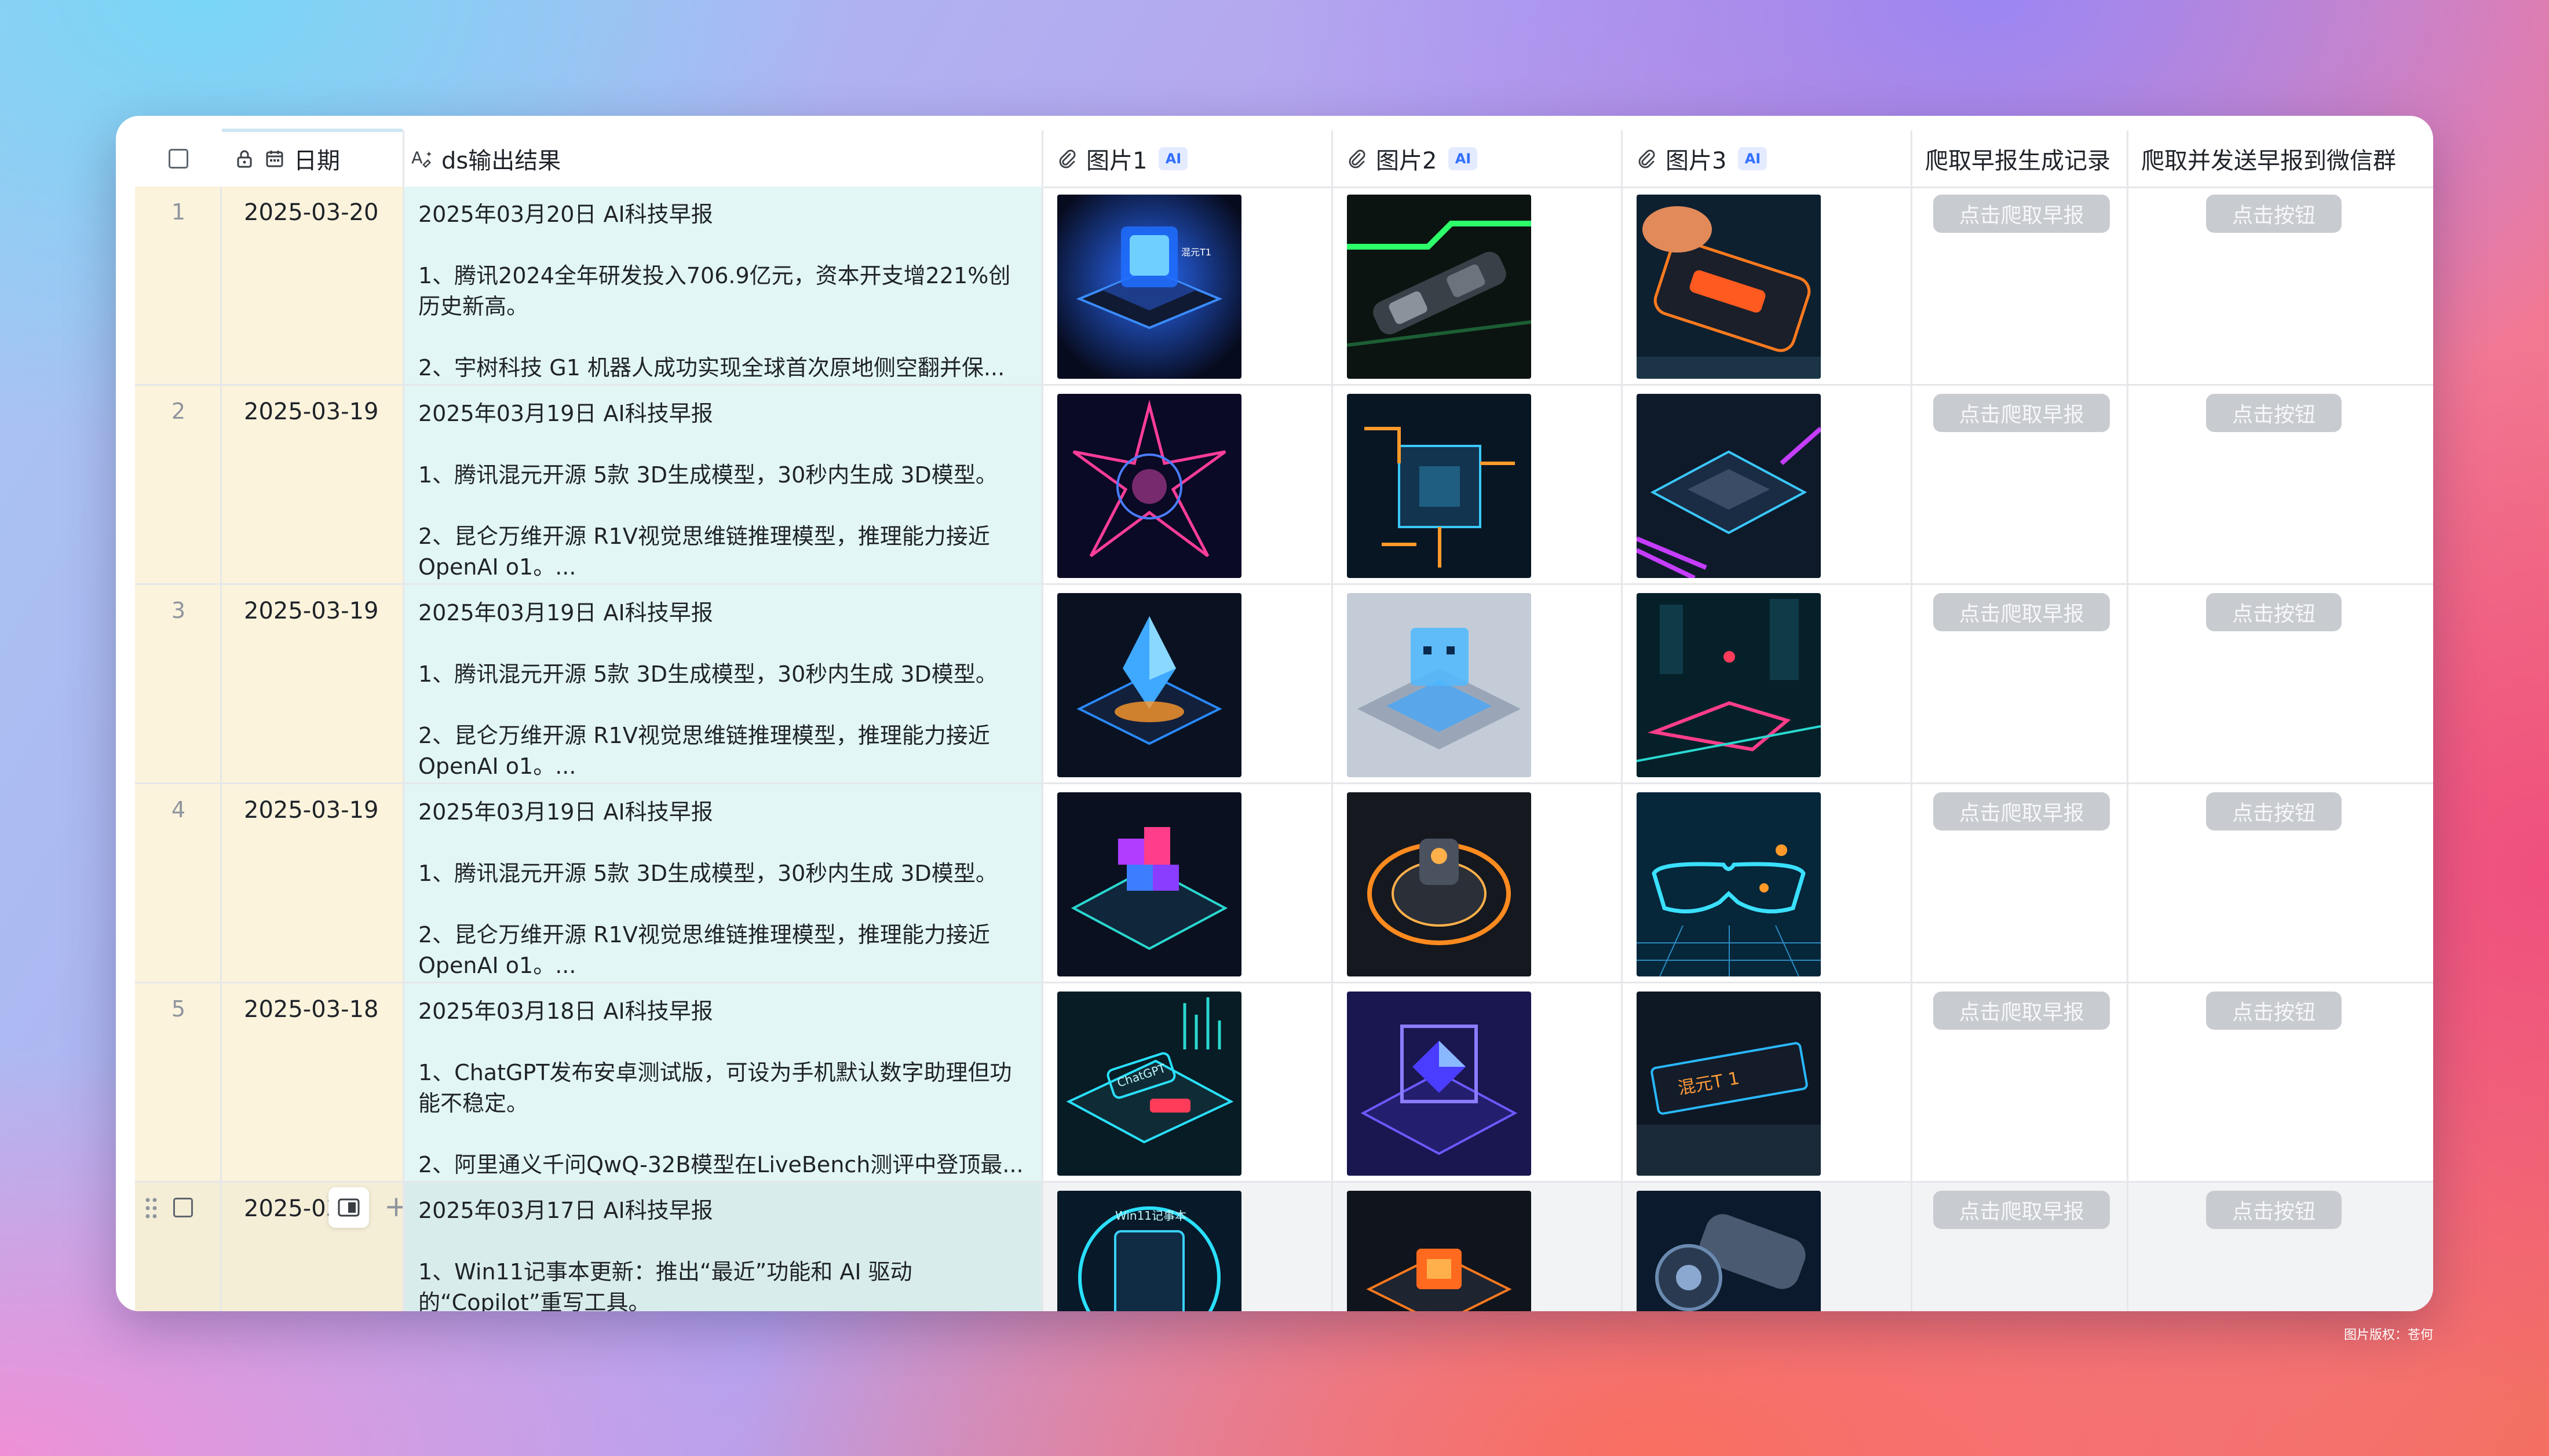 The width and height of the screenshot is (2549, 1456). What do you see at coordinates (349, 1208) in the screenshot?
I see `expand-record-button` at bounding box center [349, 1208].